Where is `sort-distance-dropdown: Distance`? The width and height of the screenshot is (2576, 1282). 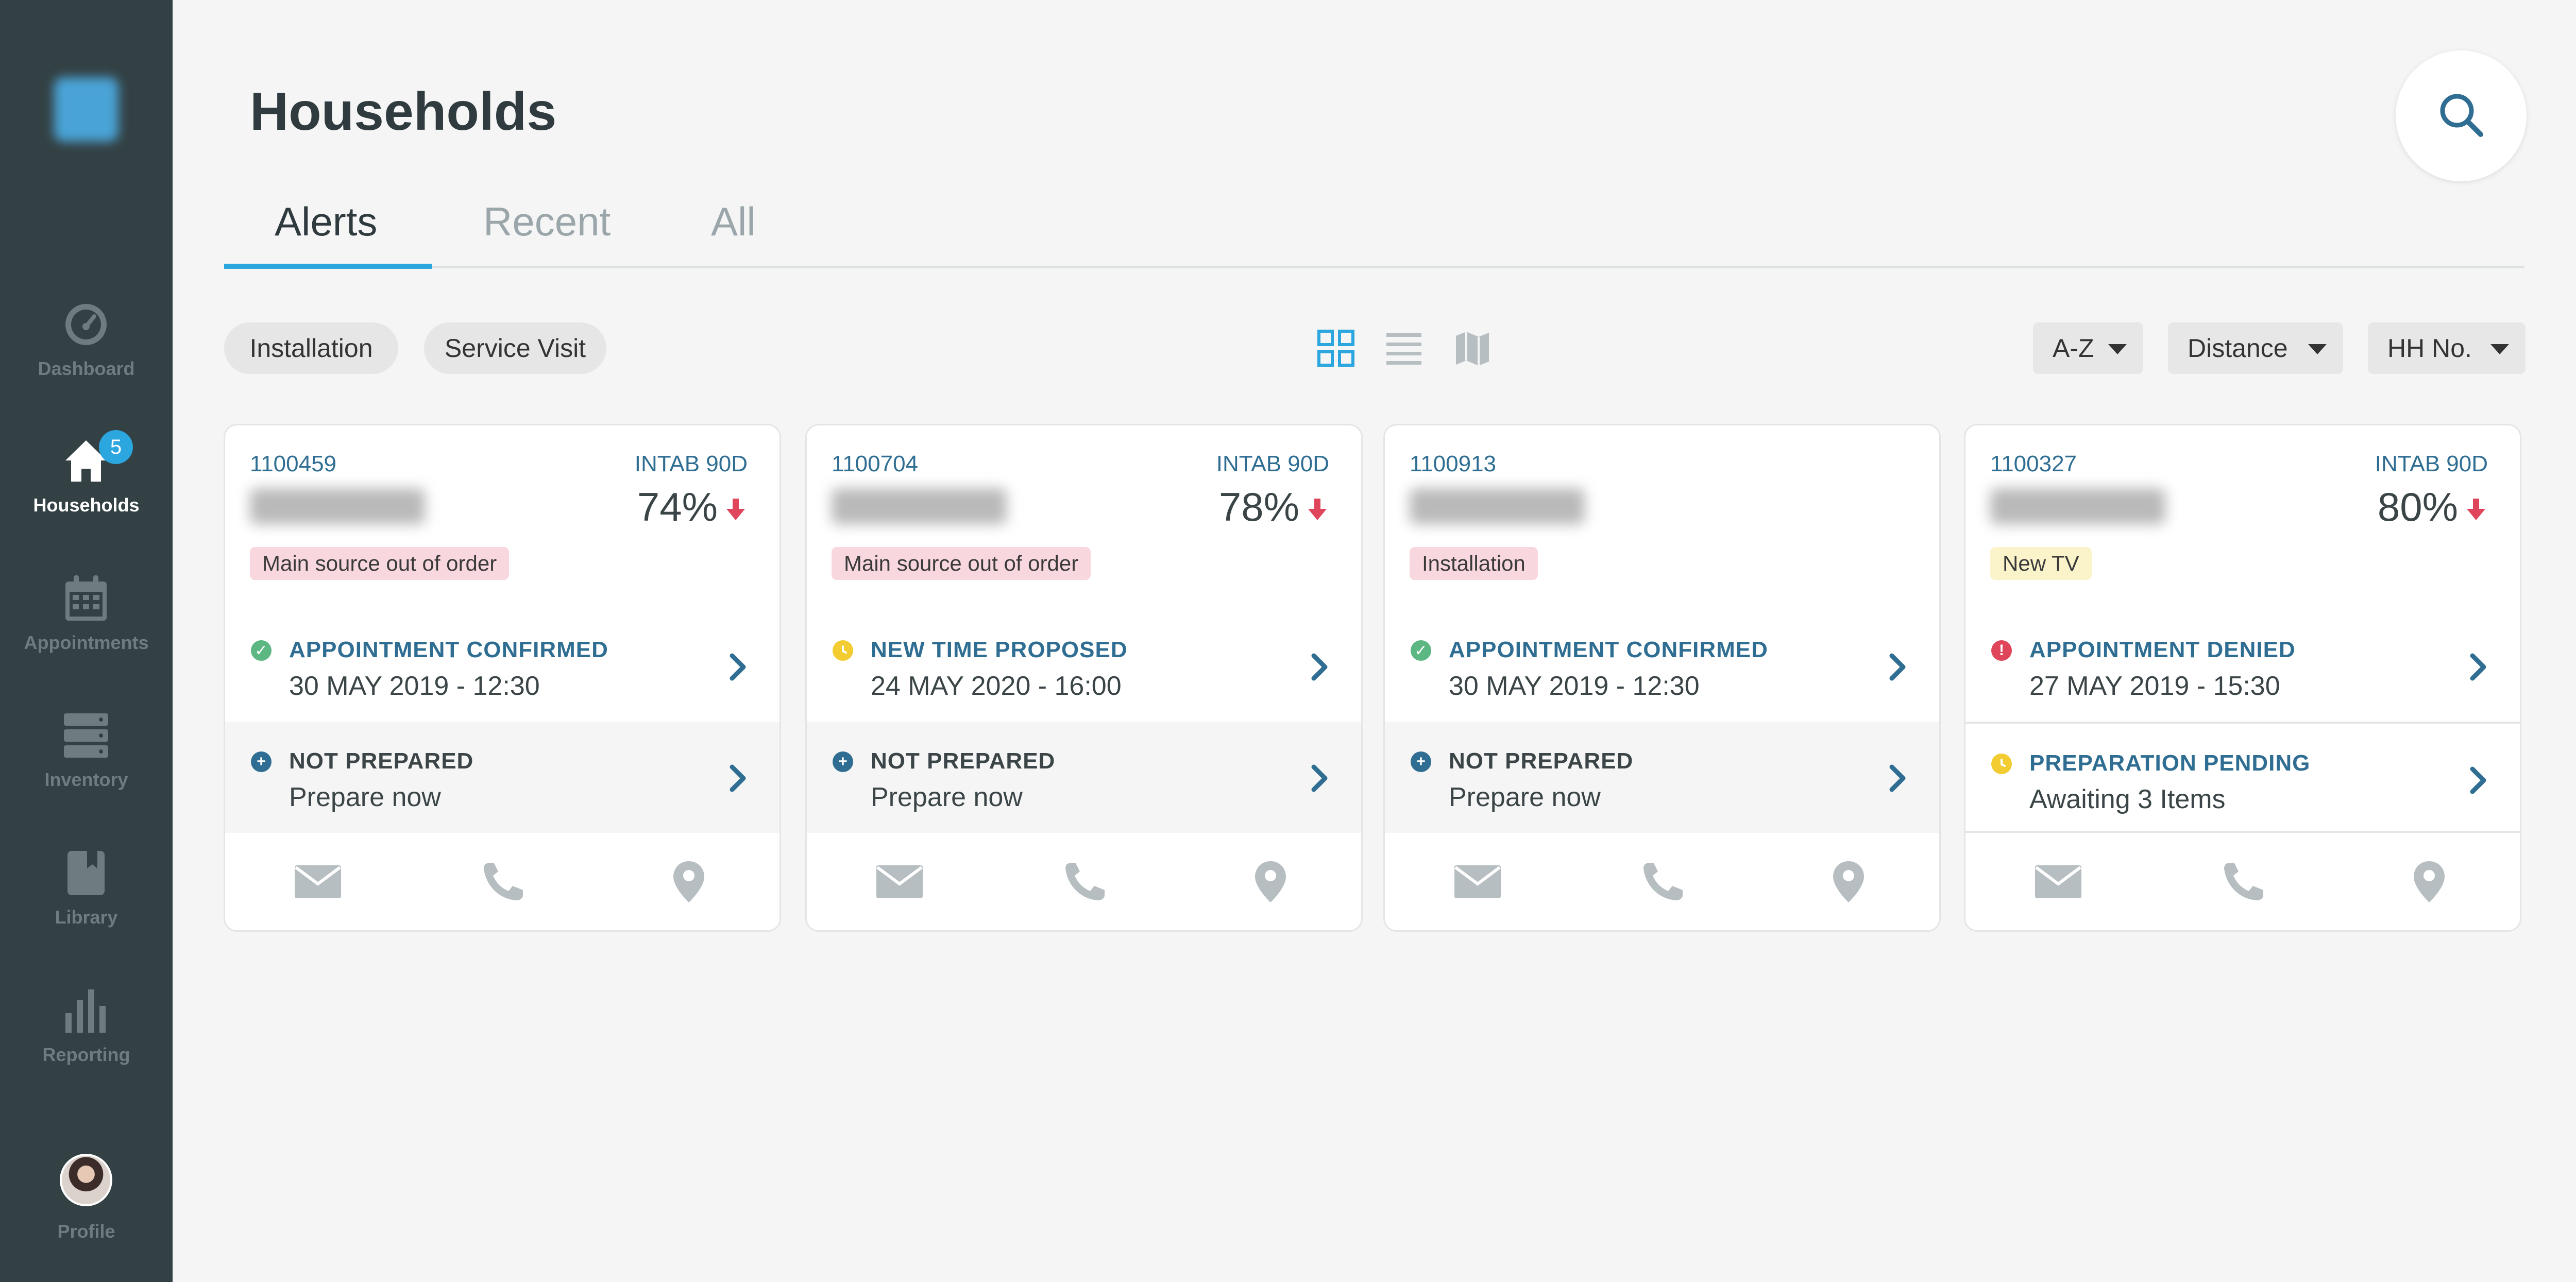
sort-distance-dropdown: Distance is located at coordinates (2255, 348).